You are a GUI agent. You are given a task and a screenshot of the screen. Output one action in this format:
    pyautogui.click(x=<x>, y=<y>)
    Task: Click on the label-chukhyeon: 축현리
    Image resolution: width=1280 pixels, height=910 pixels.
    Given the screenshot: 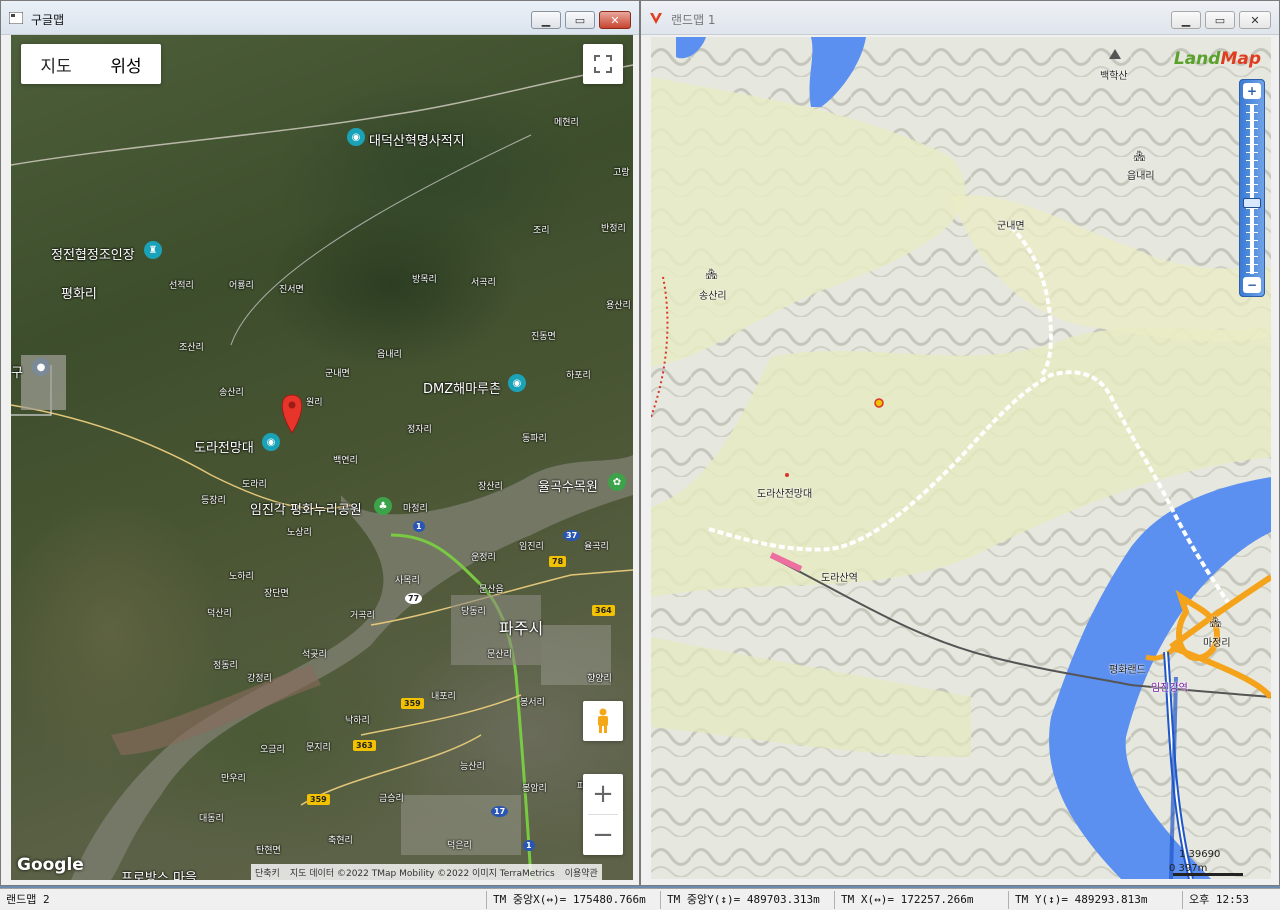 What is the action you would take?
    pyautogui.click(x=340, y=841)
    